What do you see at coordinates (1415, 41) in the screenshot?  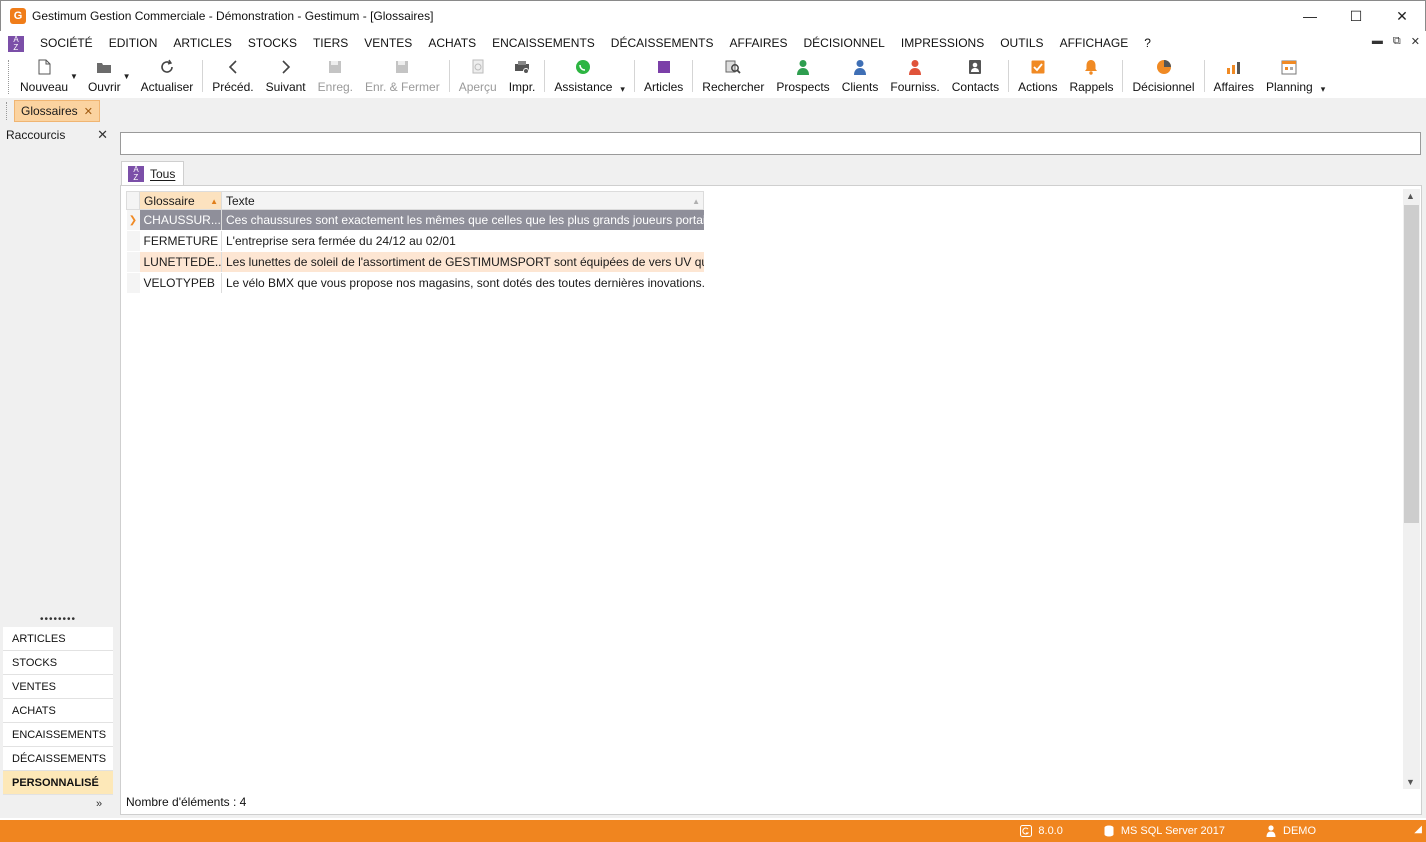 I see `mdi-close-button: ✕` at bounding box center [1415, 41].